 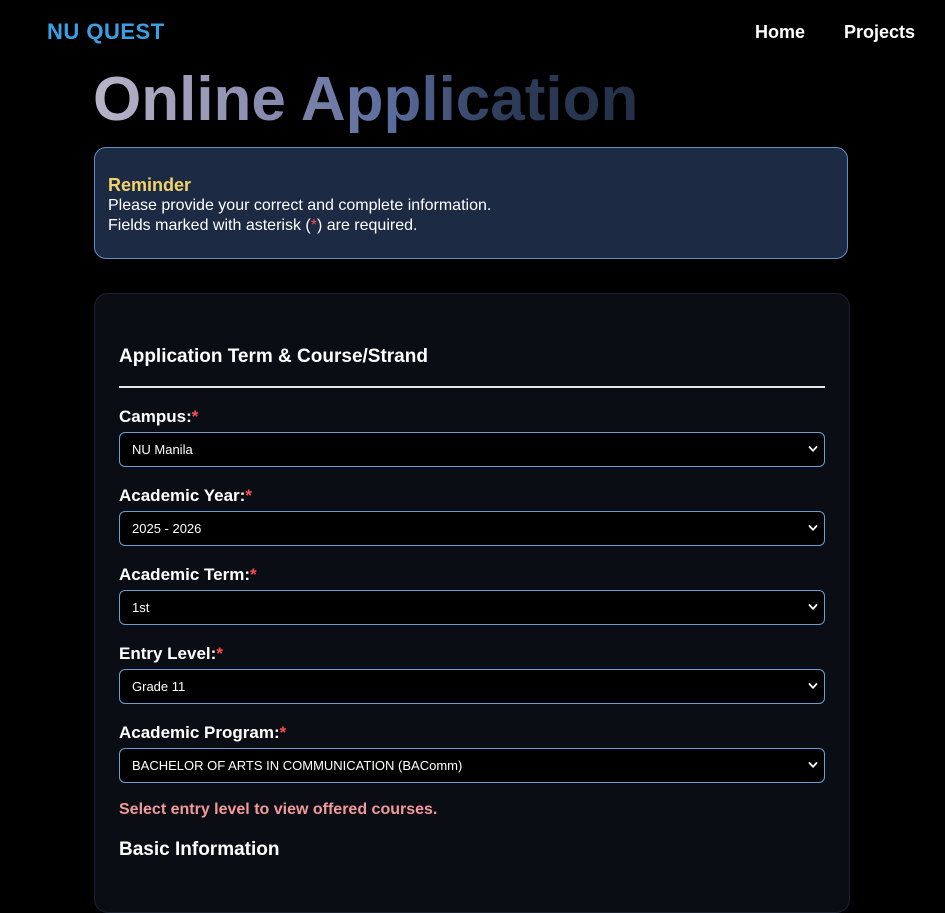 What do you see at coordinates (185, 574) in the screenshot?
I see `academic-term-label-text: Academic Term:` at bounding box center [185, 574].